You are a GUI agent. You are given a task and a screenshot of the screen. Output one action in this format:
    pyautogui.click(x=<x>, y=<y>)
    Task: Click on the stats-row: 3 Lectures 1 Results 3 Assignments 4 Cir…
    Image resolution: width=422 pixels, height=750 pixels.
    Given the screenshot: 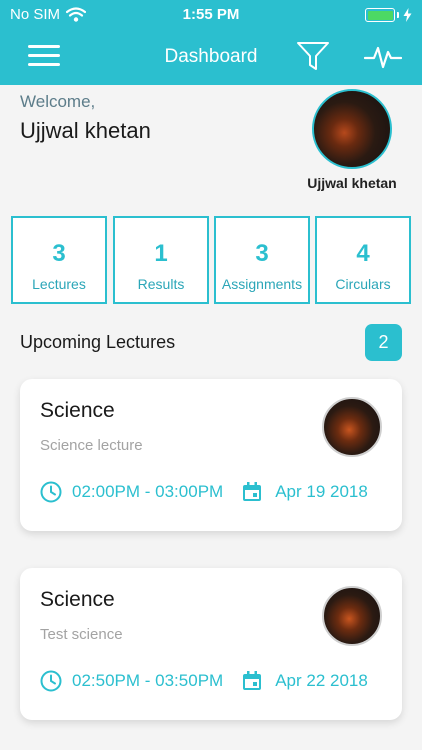 What is the action you would take?
    pyautogui.click(x=211, y=260)
    